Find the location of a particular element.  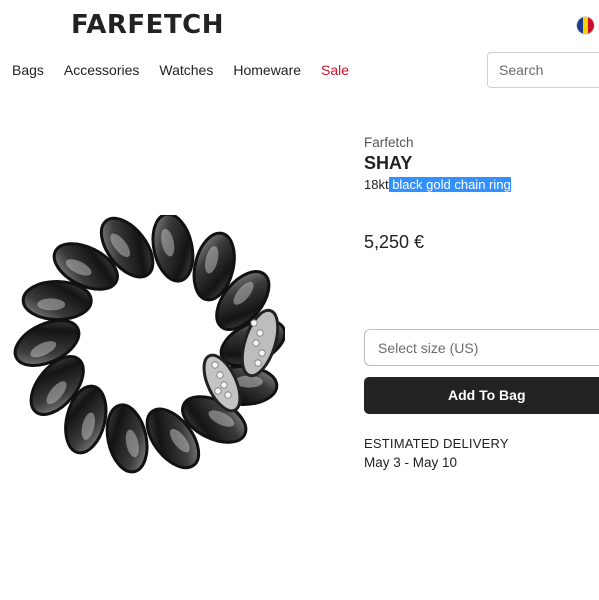

size-select-placeholder: Select size (US) is located at coordinates (428, 347).